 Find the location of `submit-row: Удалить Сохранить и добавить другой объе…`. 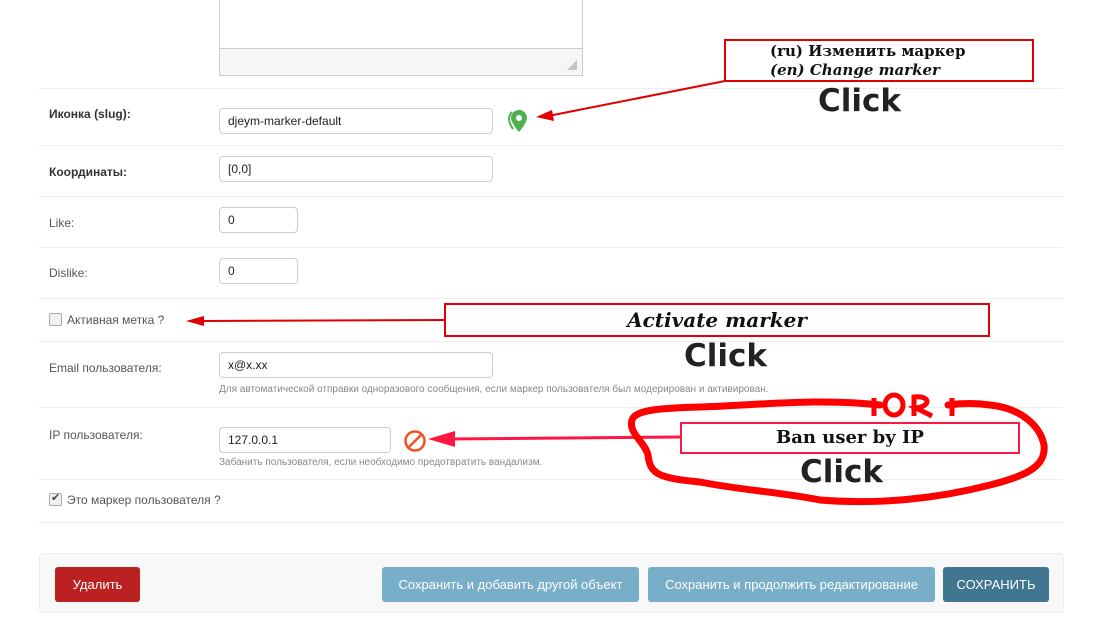

submit-row: Удалить Сохранить и добавить другой объе… is located at coordinates (551, 583).